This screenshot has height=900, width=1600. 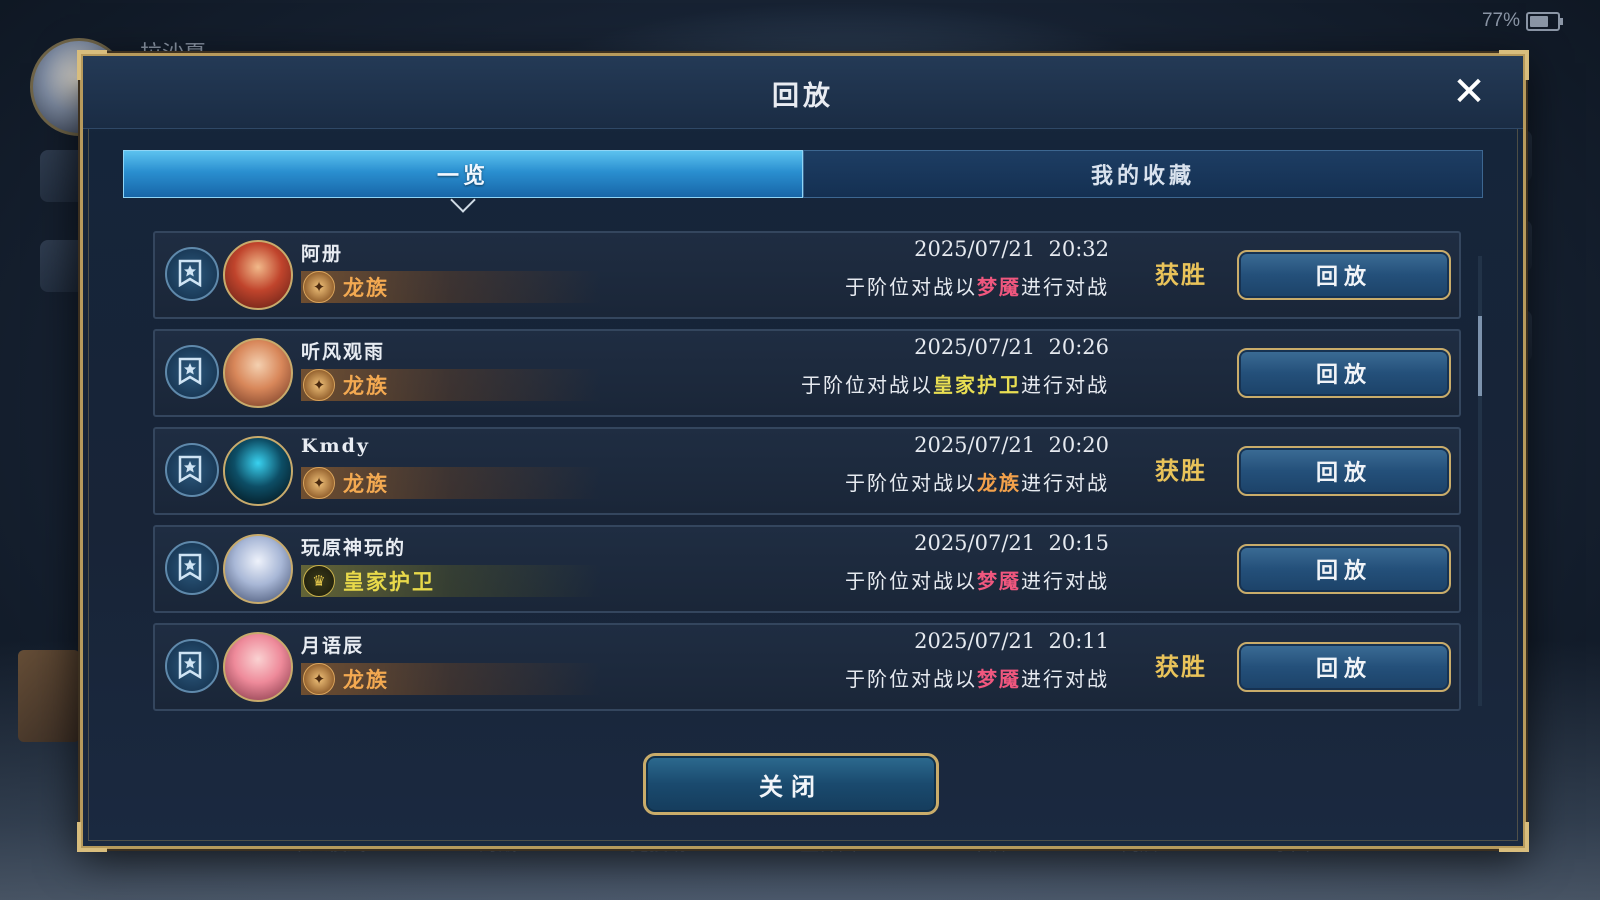 I want to click on background-left-arrow, so click(x=49, y=696).